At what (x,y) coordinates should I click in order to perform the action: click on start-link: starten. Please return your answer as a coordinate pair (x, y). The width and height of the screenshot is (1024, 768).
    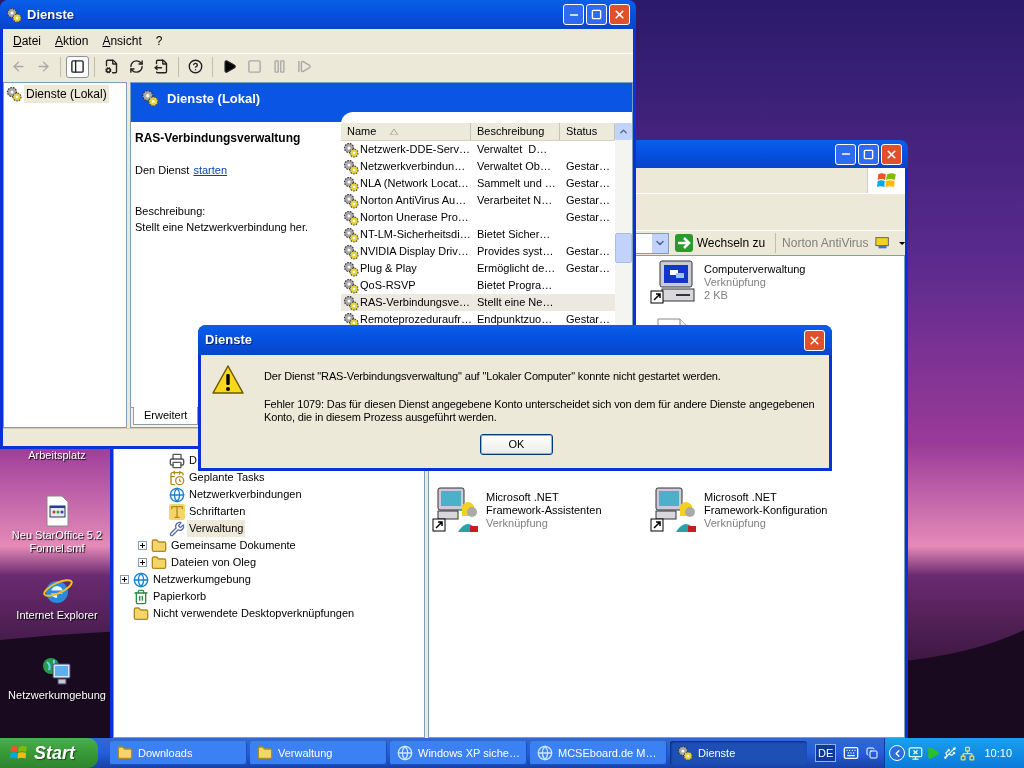
    Looking at the image, I should click on (210, 170).